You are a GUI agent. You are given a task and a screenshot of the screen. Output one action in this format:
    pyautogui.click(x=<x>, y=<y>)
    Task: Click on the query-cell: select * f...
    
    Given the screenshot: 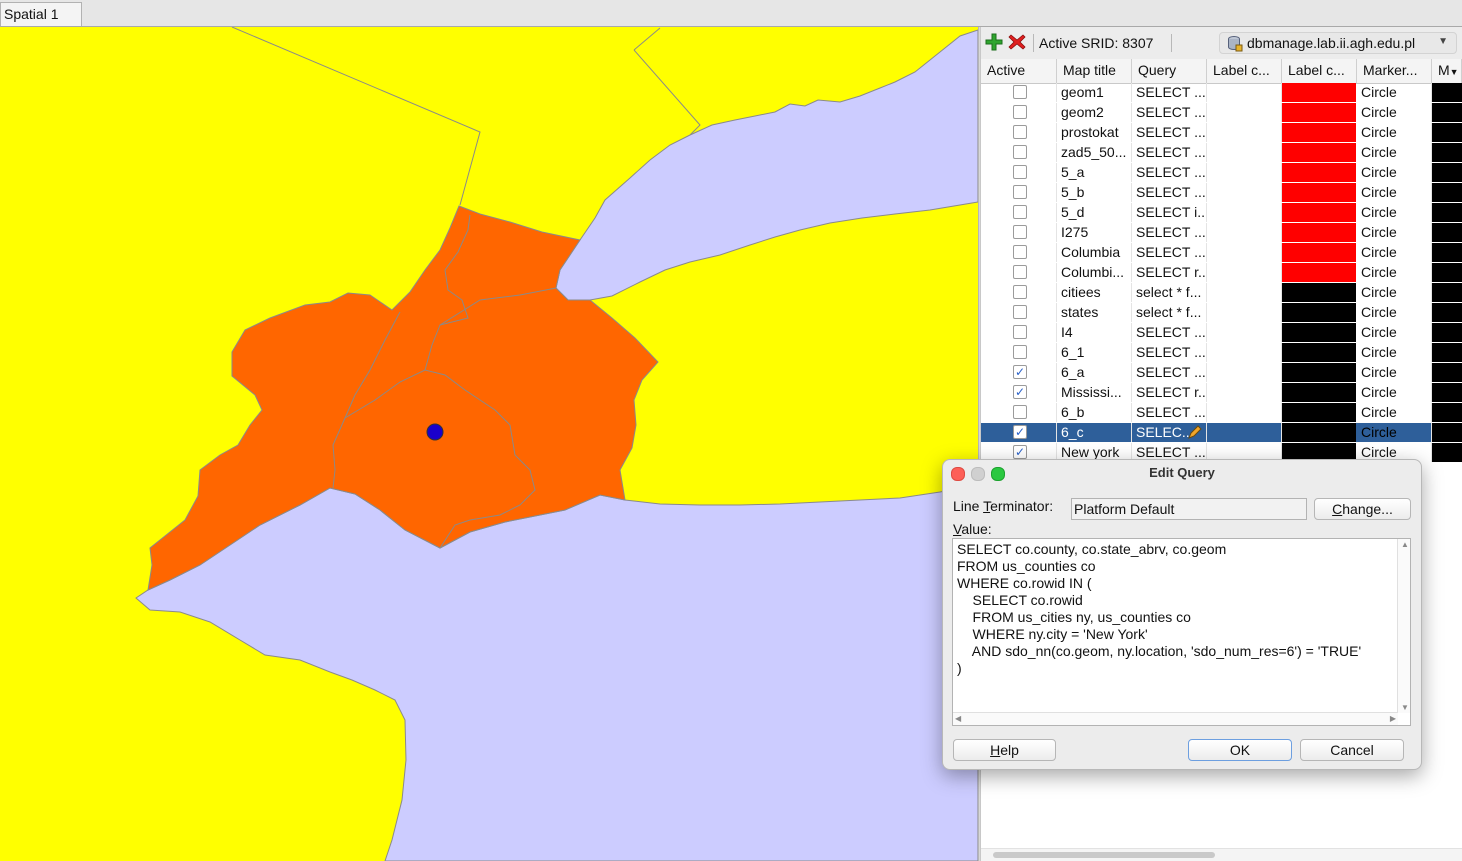 What is the action you would take?
    pyautogui.click(x=1169, y=292)
    